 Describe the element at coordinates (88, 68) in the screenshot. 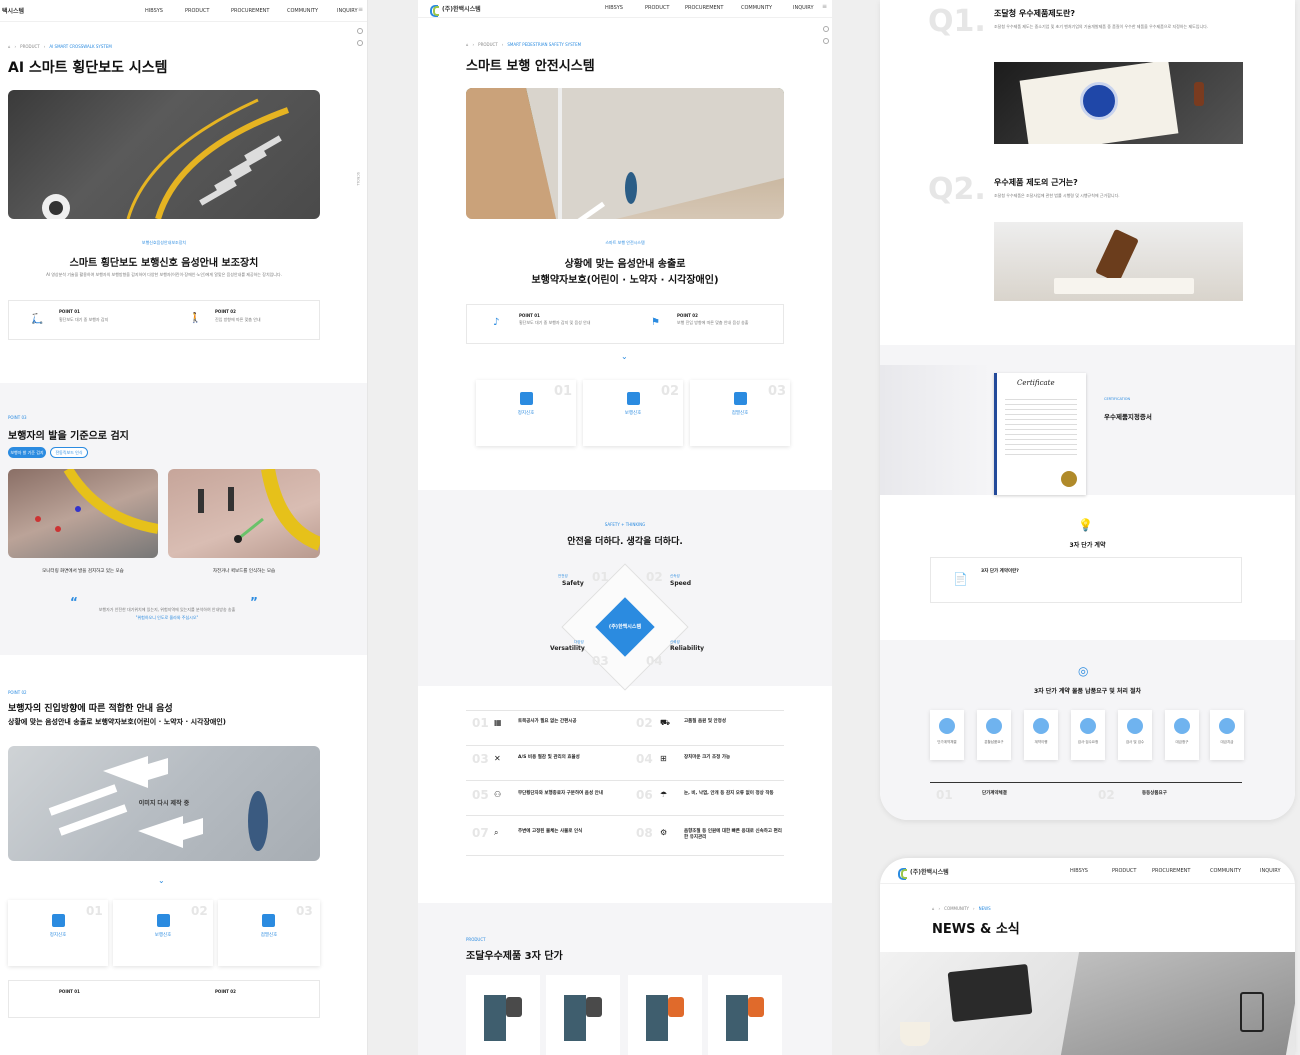

I see `page-title: AI 스마트 횡단보도 시스템` at that location.